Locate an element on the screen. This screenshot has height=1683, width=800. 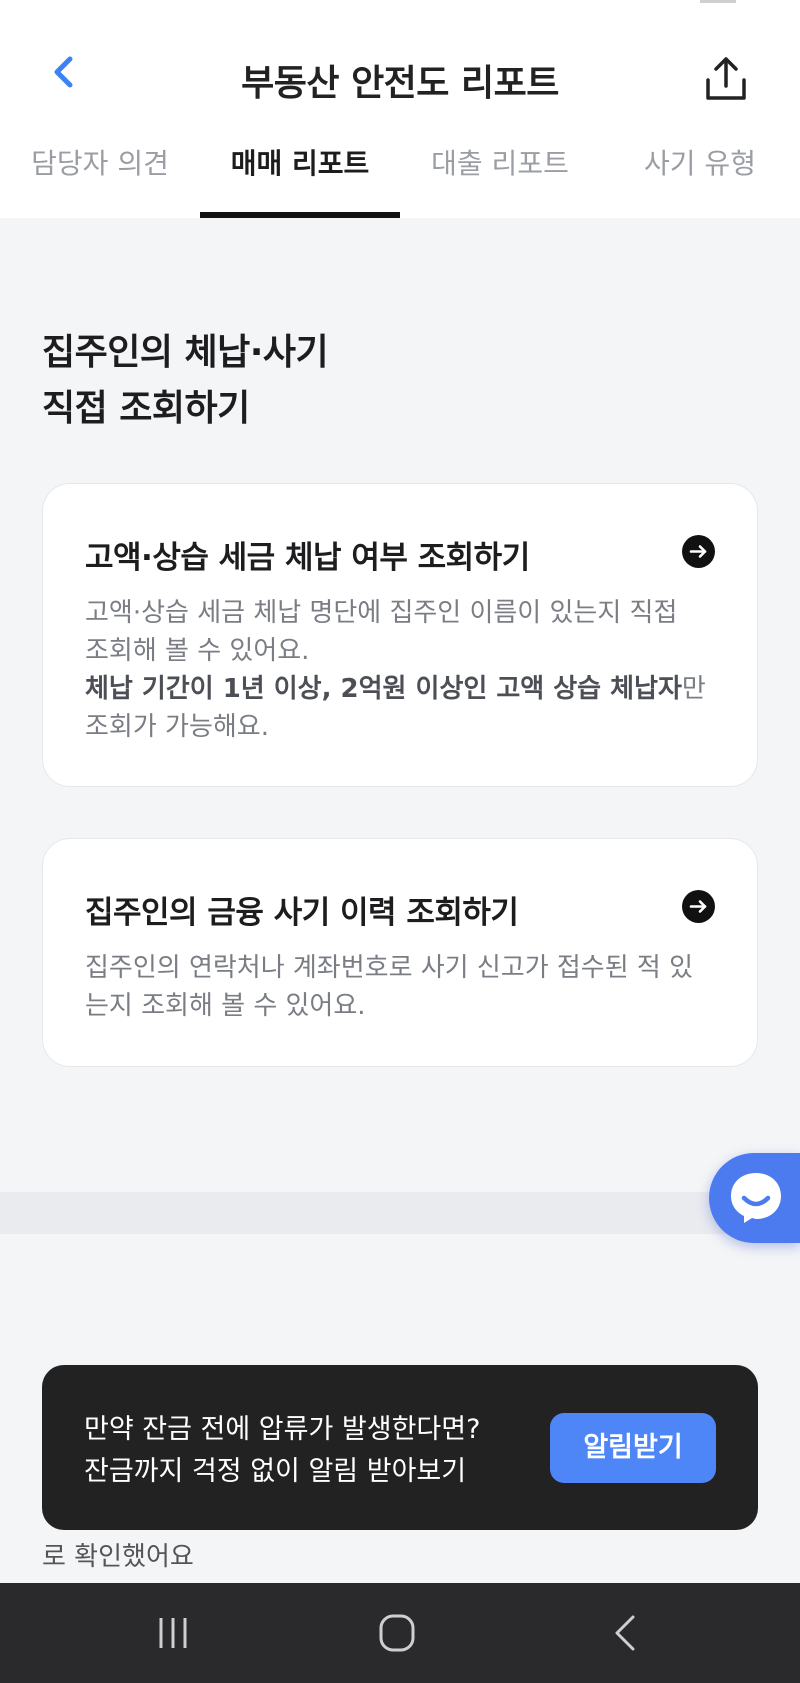
partial-text: 로 확인했어요 is located at coordinates (118, 1557).